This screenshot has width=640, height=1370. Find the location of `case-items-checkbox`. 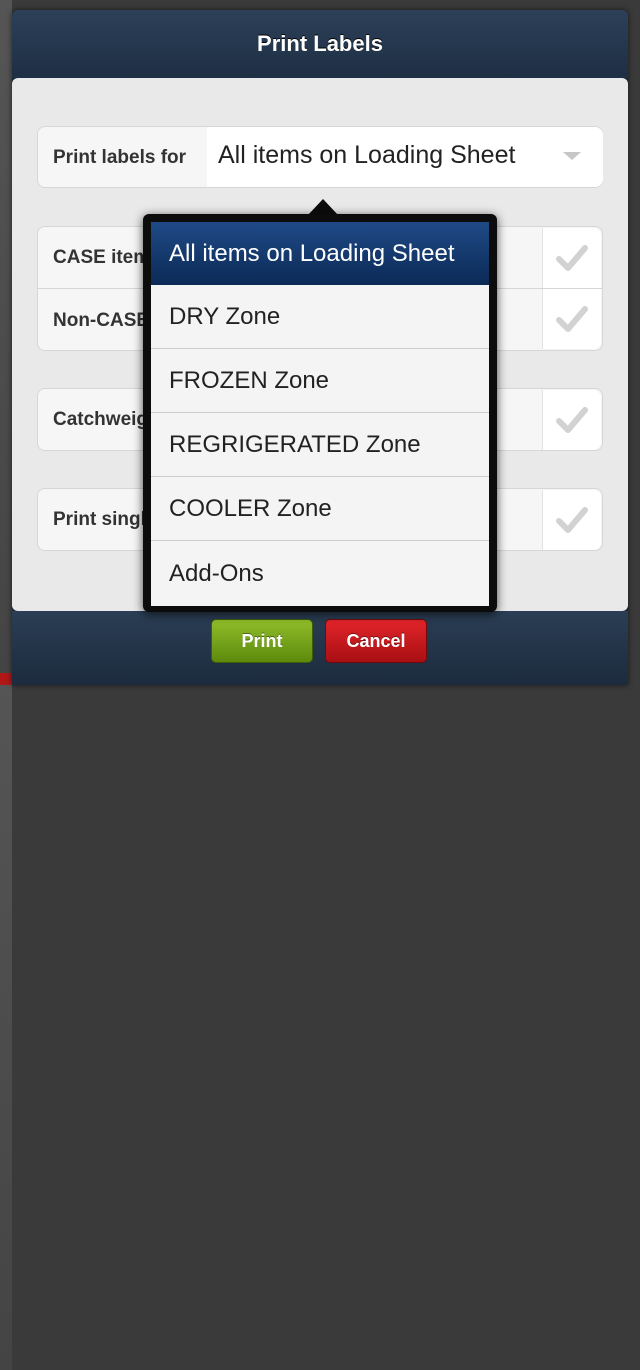

case-items-checkbox is located at coordinates (571, 258).